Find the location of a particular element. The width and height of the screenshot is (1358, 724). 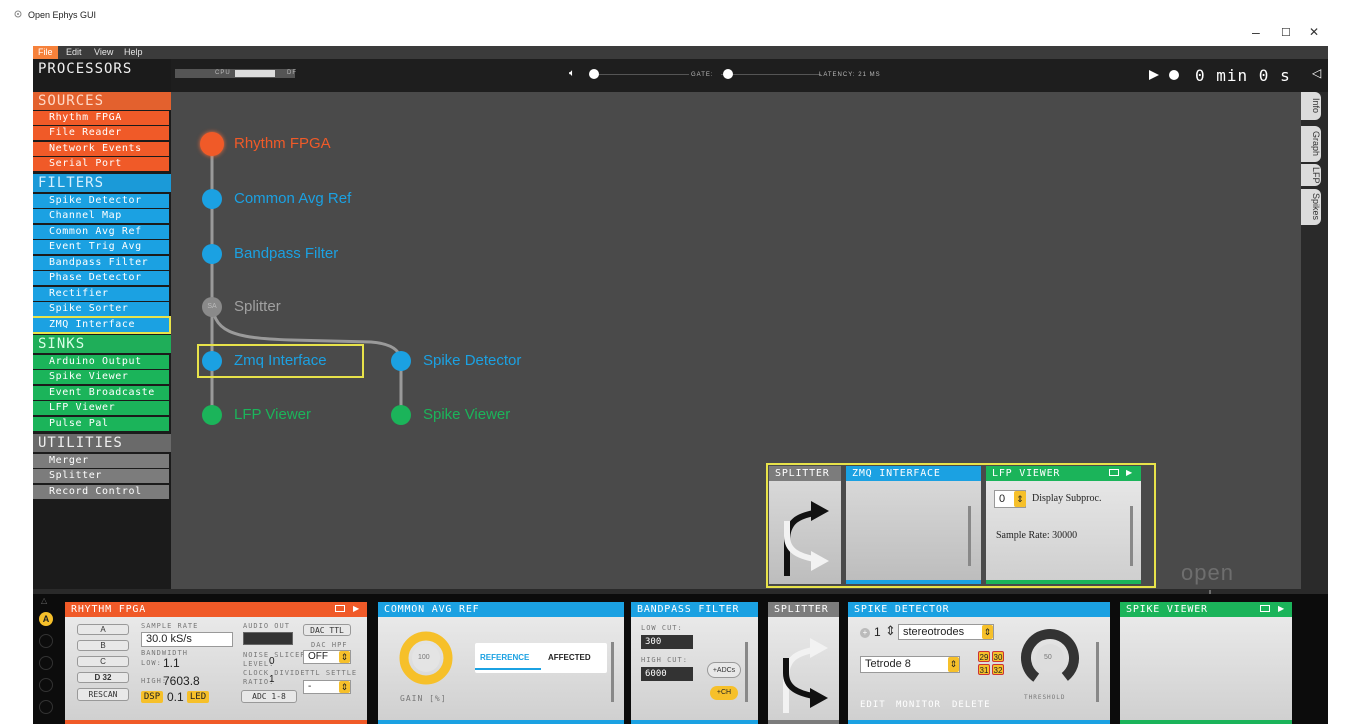

processor-network-events: Network Events is located at coordinates (101, 149).